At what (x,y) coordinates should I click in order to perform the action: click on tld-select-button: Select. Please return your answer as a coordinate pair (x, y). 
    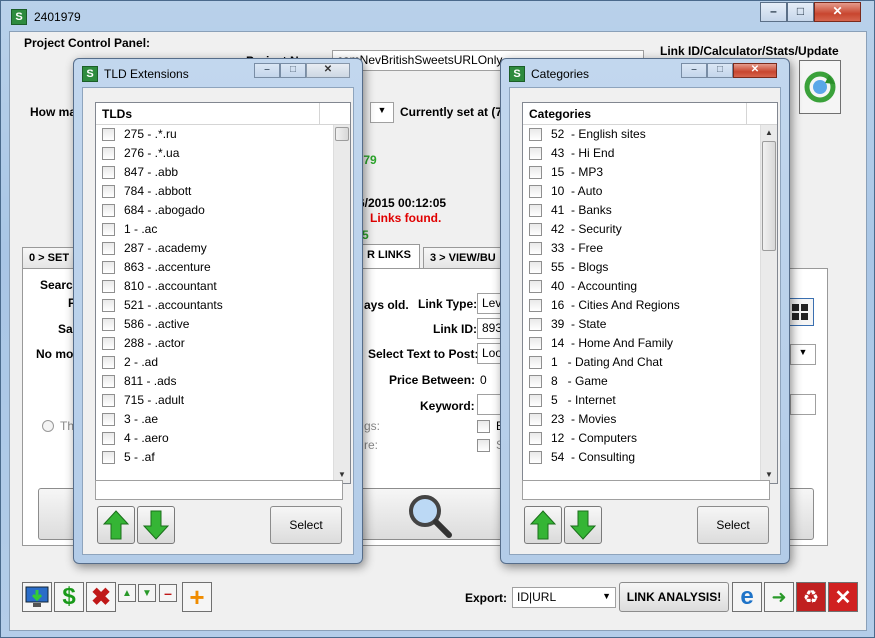
    Looking at the image, I should click on (306, 525).